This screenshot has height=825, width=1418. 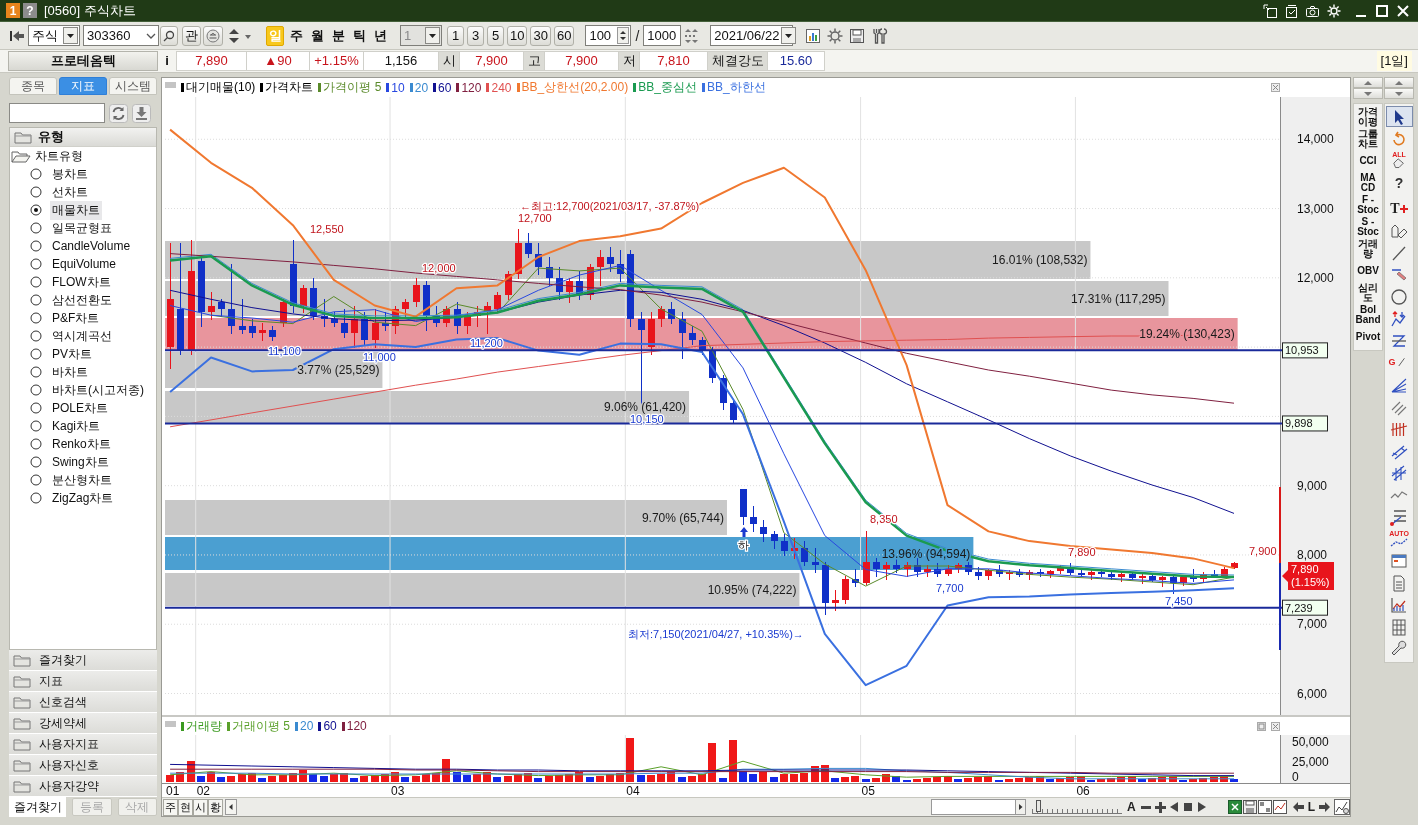 What do you see at coordinates (647, 419) in the screenshot?
I see `price-annotation: 10,150` at bounding box center [647, 419].